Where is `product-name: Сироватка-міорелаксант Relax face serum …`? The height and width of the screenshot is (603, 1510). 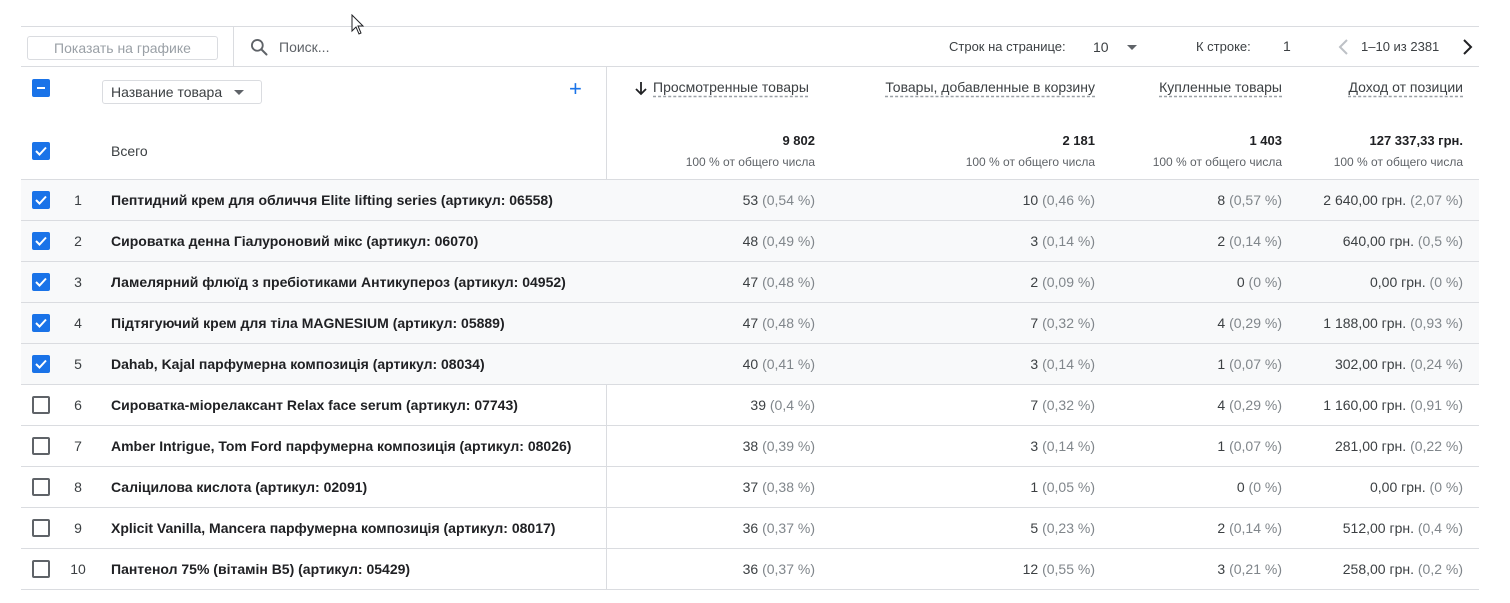
product-name: Сироватка-міорелаксант Relax face serum … is located at coordinates (314, 405).